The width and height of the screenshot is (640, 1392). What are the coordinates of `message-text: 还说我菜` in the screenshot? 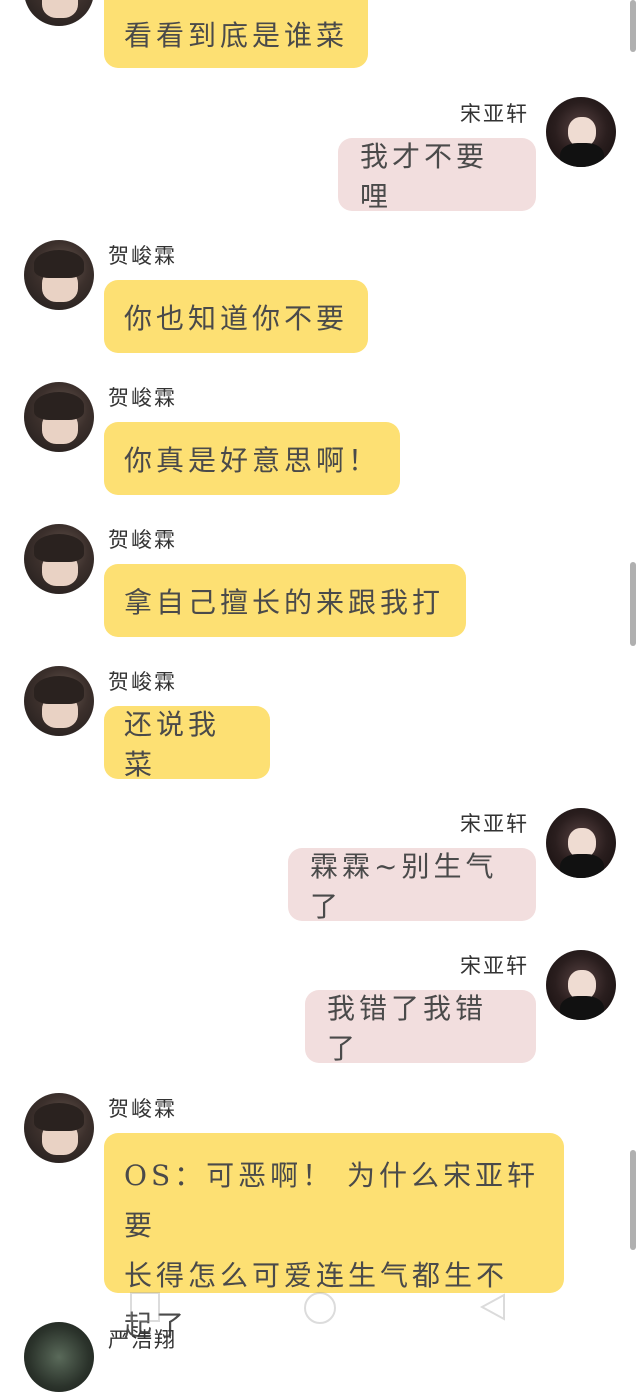 It's located at (172, 744).